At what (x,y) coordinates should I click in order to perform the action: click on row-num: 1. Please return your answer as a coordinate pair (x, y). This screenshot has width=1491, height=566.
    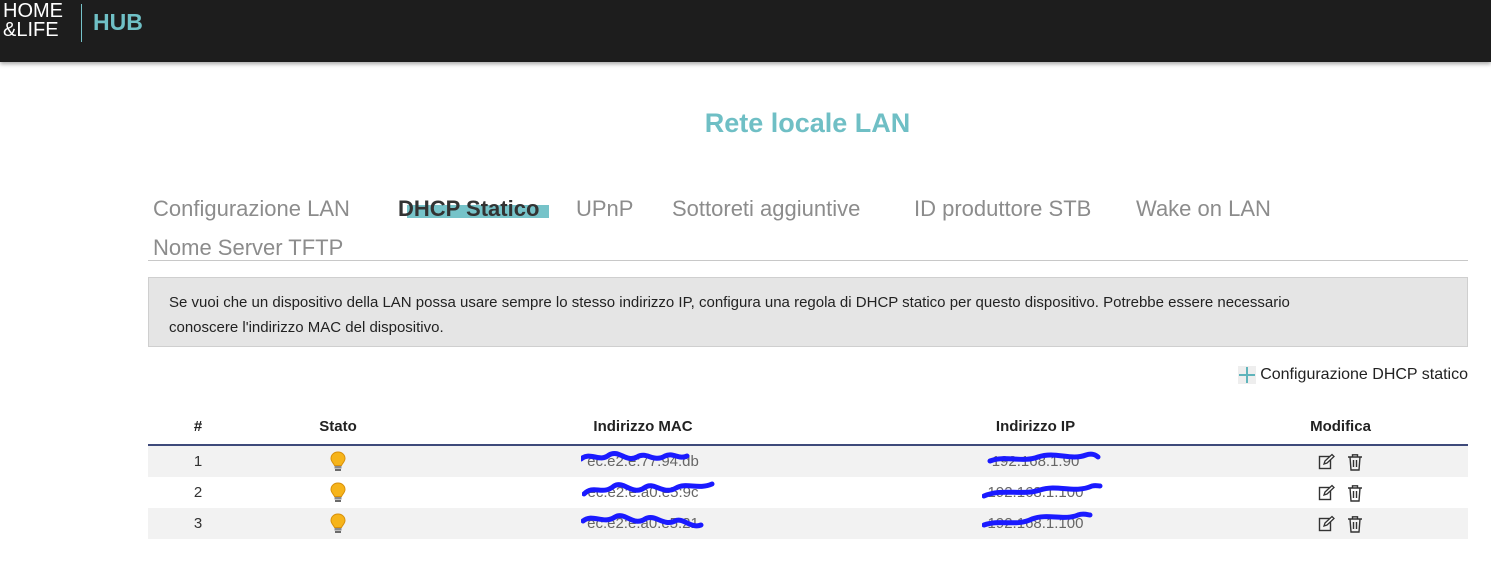
    Looking at the image, I should click on (198, 461).